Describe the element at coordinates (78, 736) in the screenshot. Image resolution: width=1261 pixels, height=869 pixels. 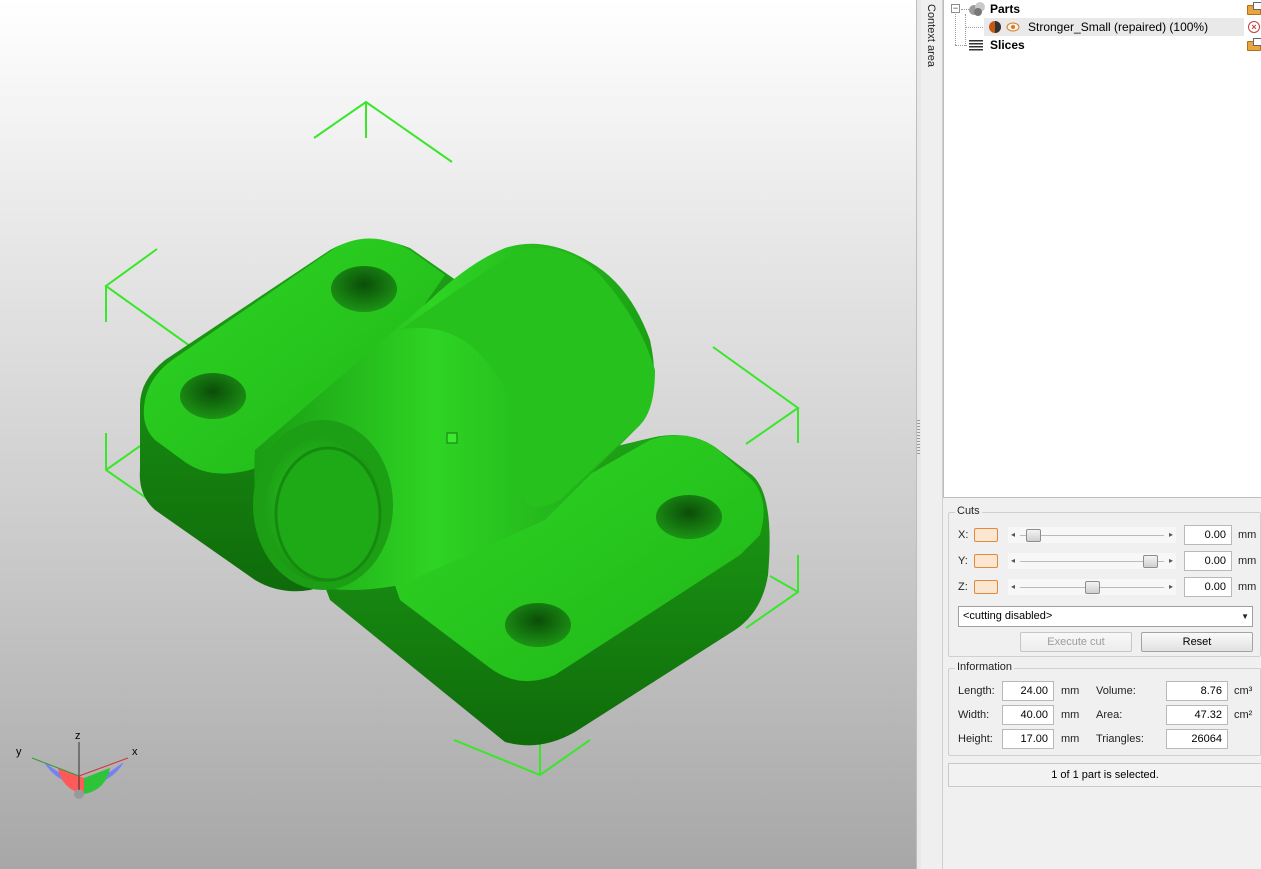
I see `gizmo-z-label: z` at that location.